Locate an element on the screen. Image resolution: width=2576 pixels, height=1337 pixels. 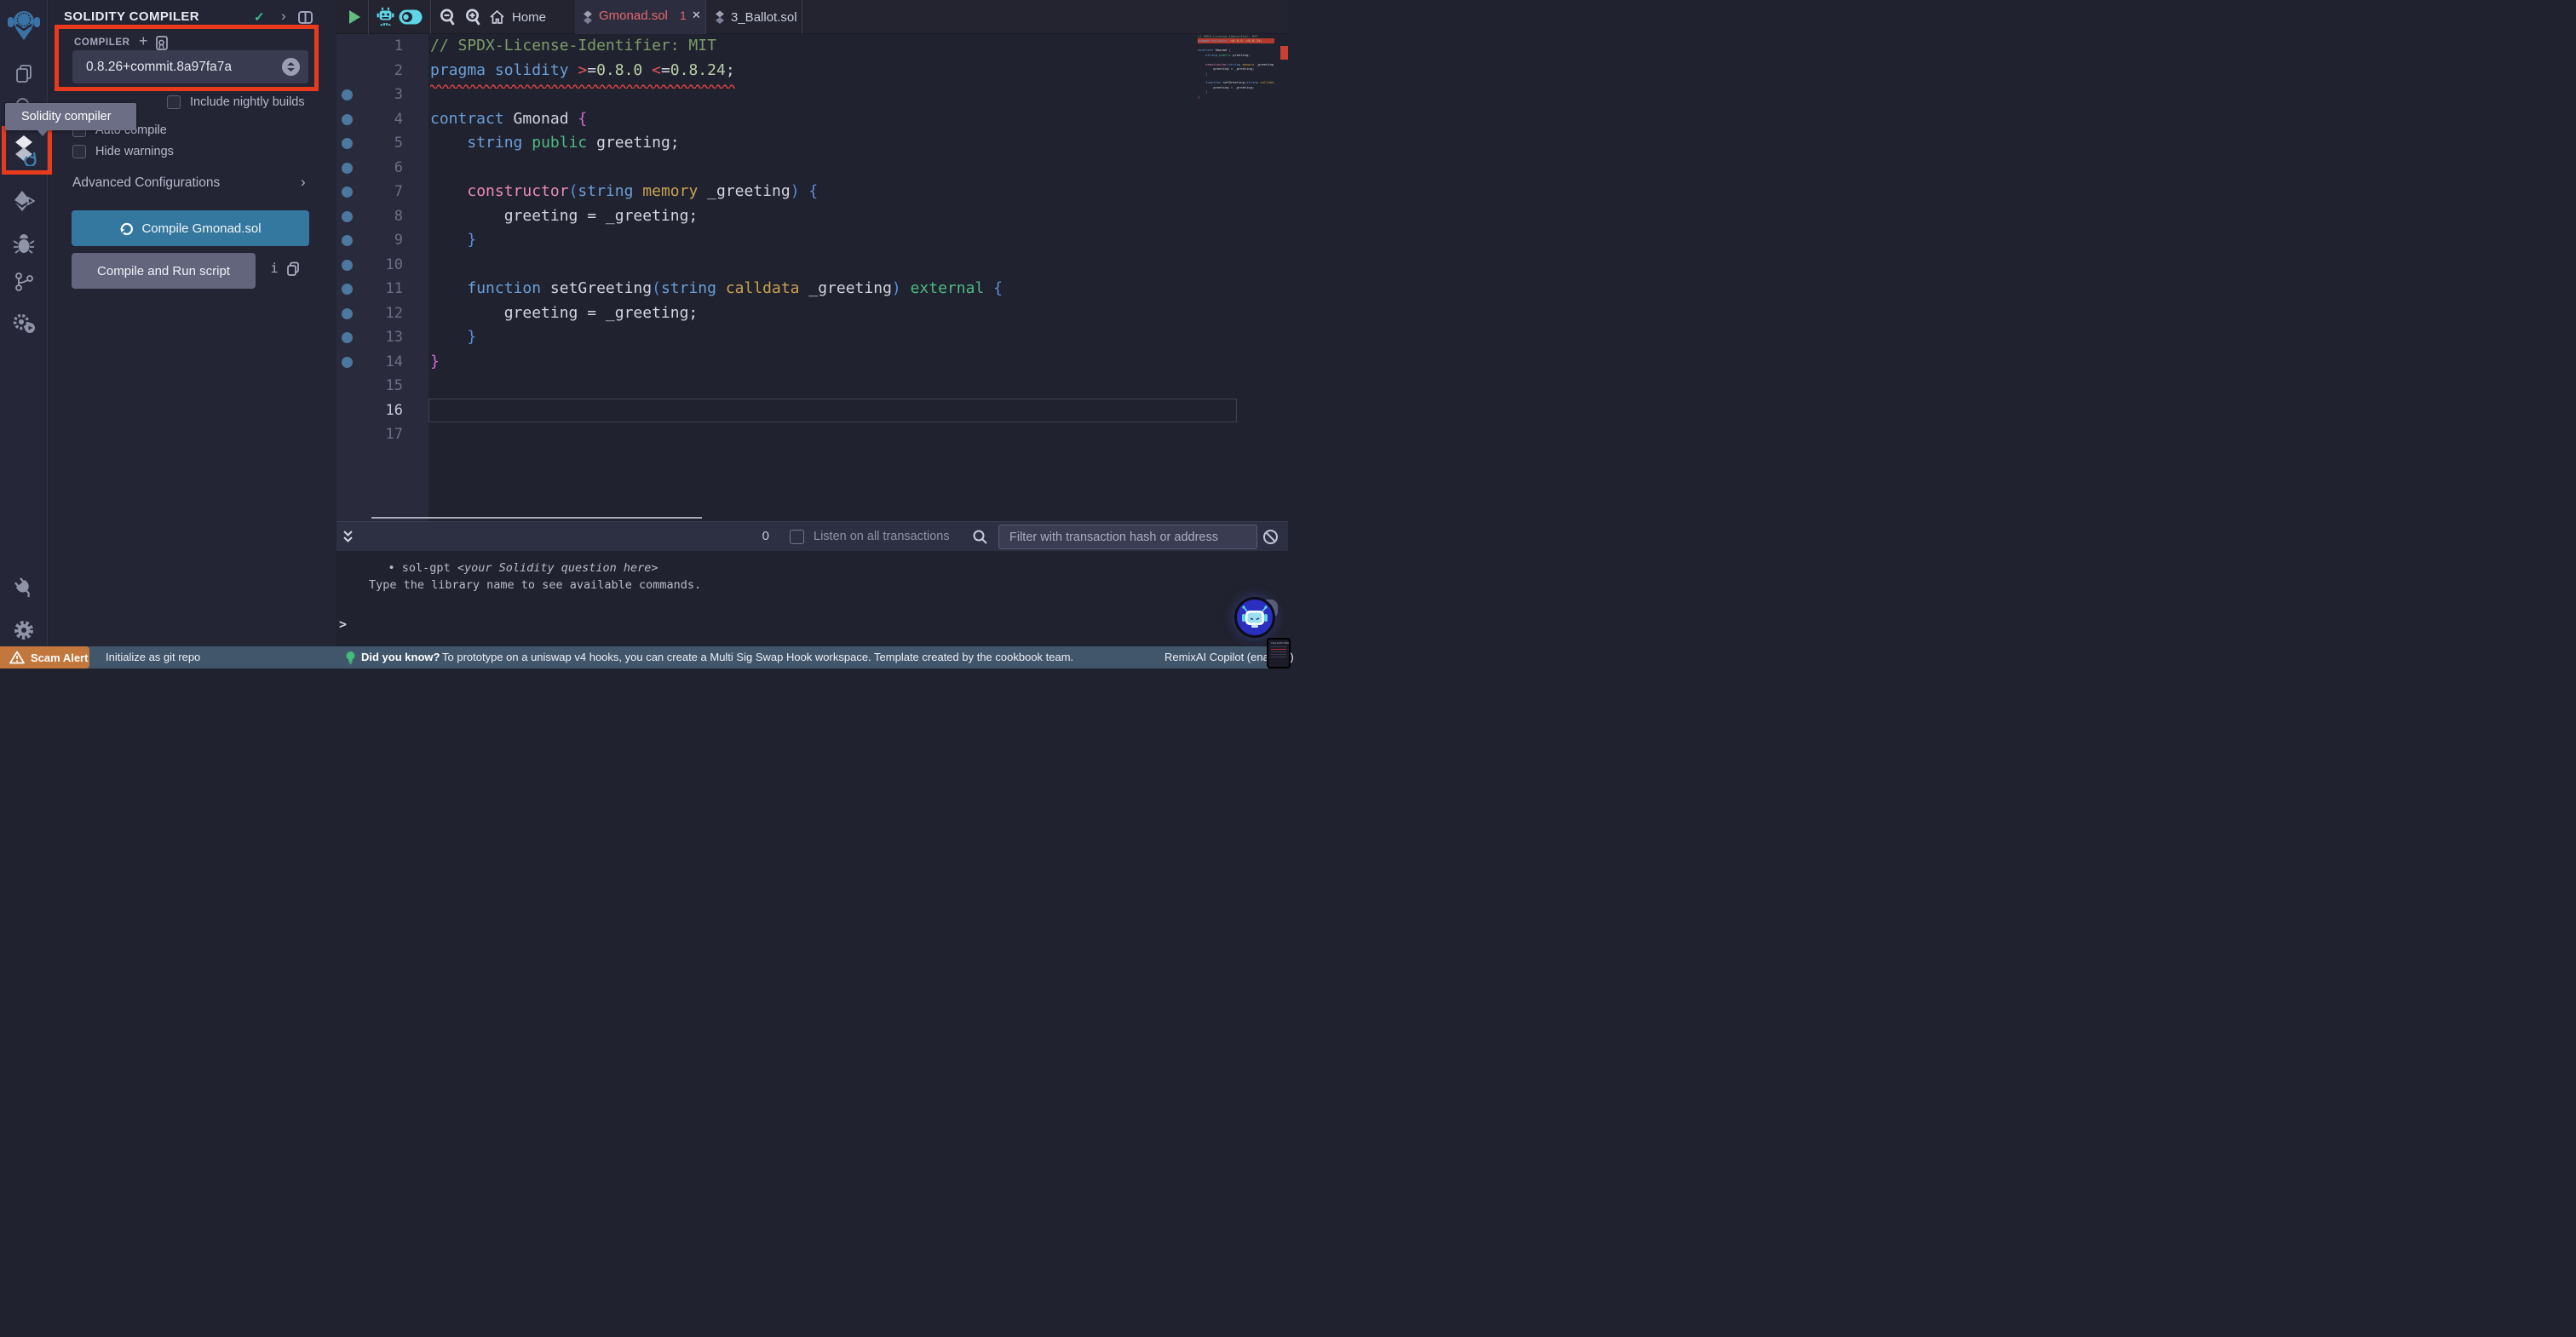
ai-assistant-bubble is located at coordinates (1255, 618).